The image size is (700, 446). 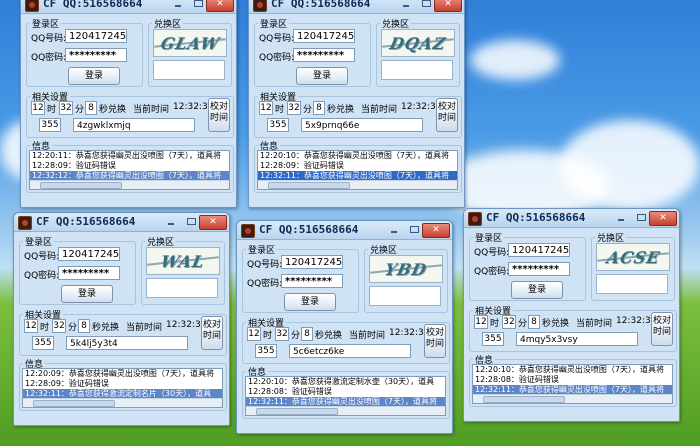 I want to click on qq-password-label: QQ密码:, so click(x=265, y=284).